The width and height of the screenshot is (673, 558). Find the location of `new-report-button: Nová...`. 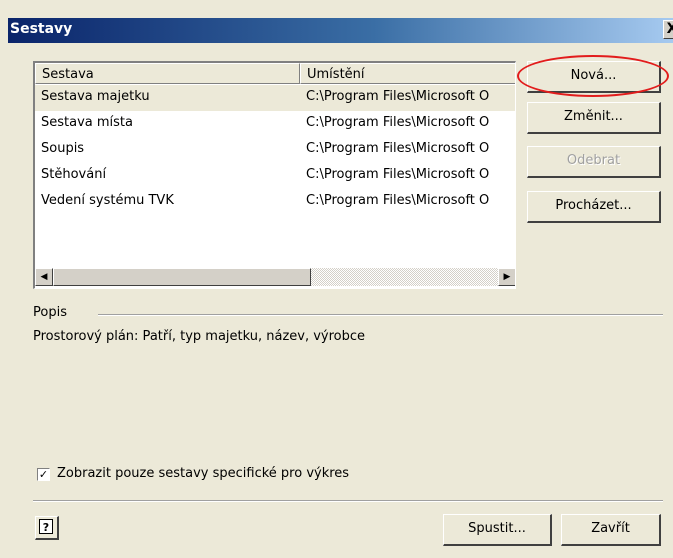

new-report-button: Nová... is located at coordinates (594, 77).